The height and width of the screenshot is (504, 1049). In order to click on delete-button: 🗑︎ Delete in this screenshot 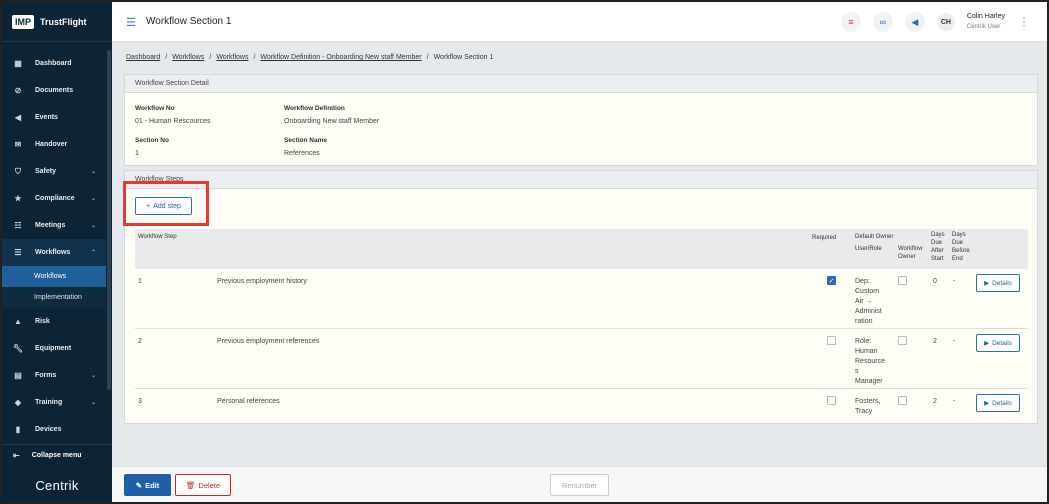, I will do `click(203, 485)`.